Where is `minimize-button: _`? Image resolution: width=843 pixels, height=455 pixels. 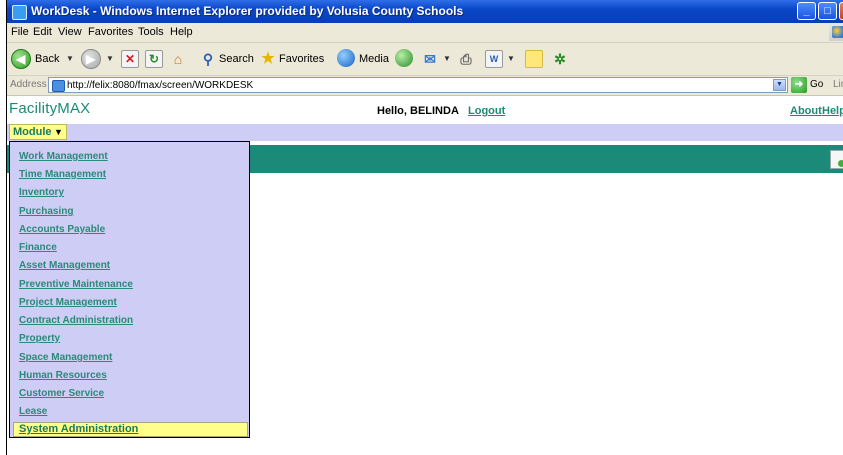 minimize-button: _ is located at coordinates (806, 11).